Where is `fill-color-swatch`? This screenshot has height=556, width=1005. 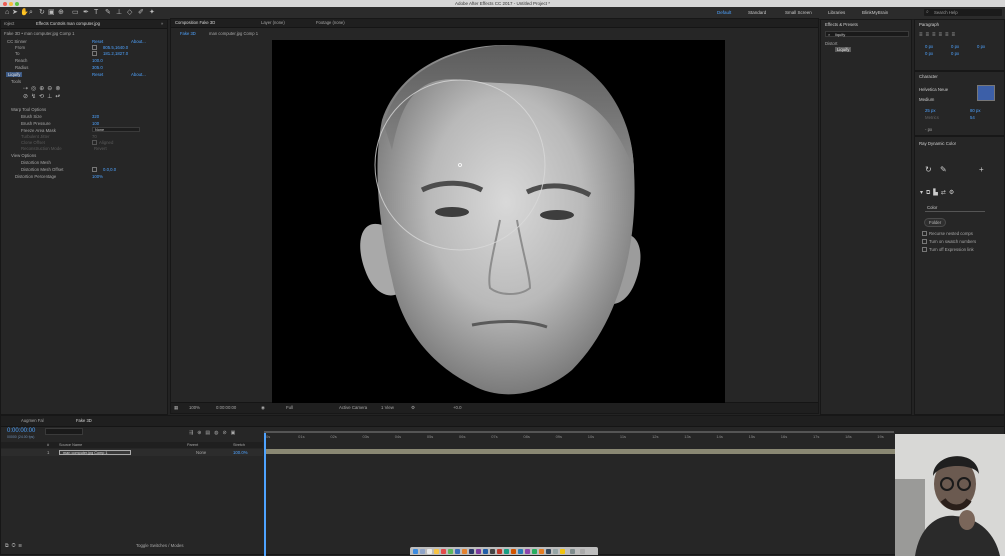
fill-color-swatch is located at coordinates (986, 93).